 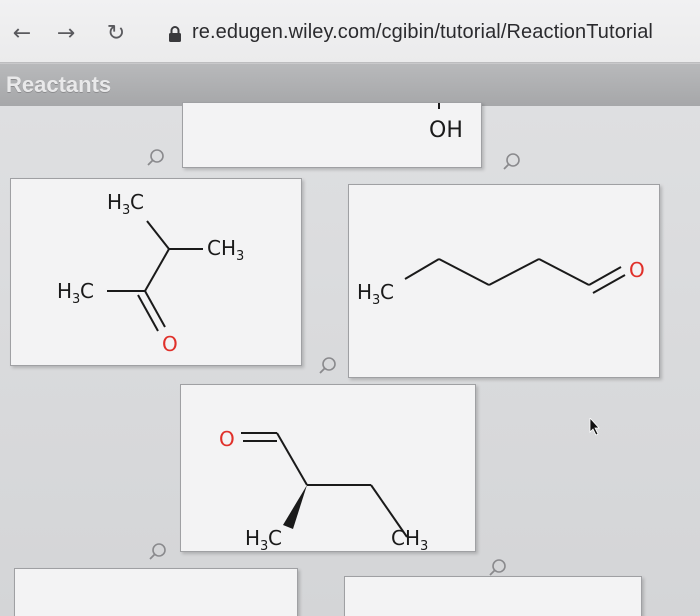 What do you see at coordinates (66, 34) in the screenshot?
I see `arrow-right-icon: →` at bounding box center [66, 34].